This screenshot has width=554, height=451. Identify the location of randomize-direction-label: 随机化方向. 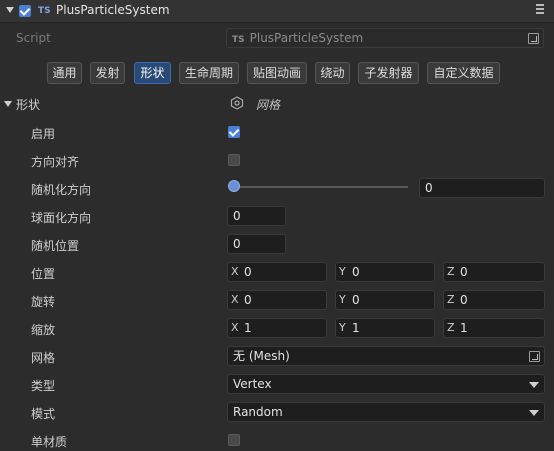
(61, 190).